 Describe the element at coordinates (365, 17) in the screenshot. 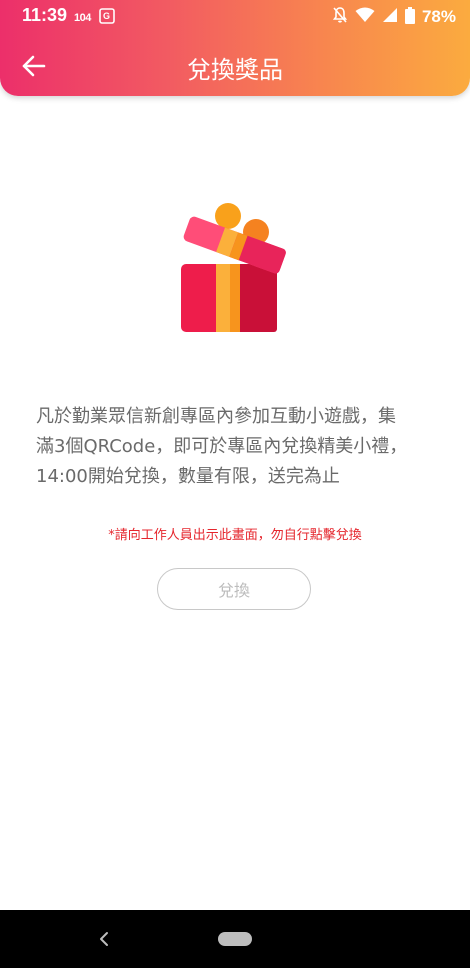

I see `wifi-icon` at that location.